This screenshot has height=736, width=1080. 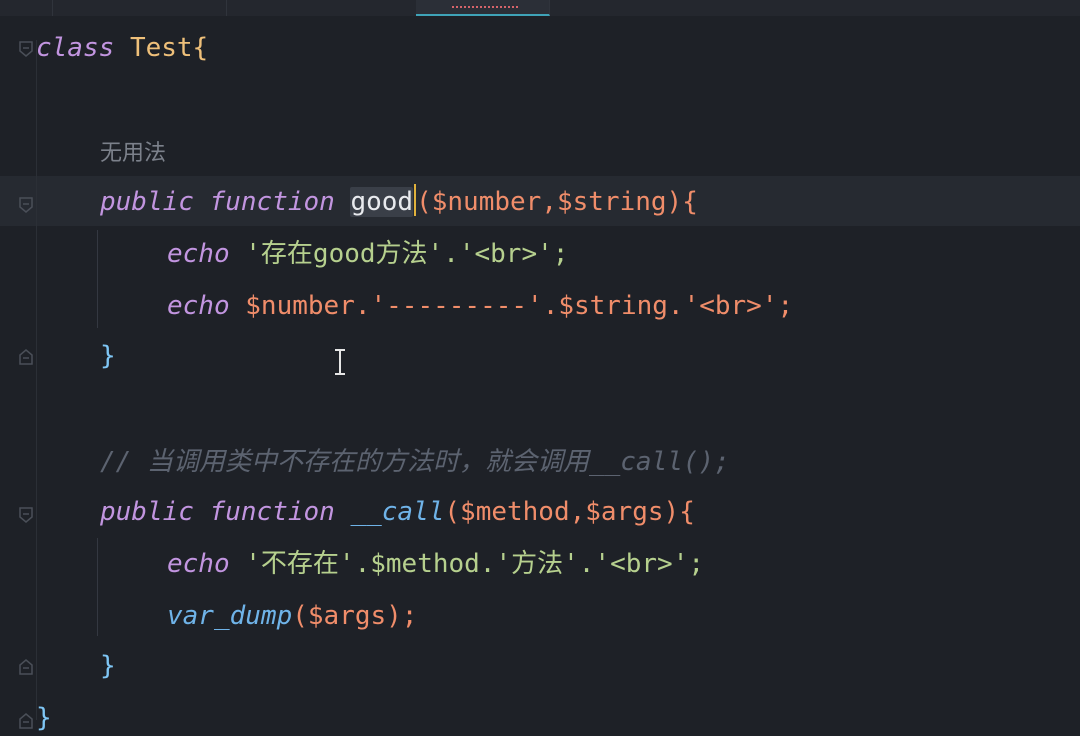 I want to click on string-expression: '不存在'.$method.'方法'.'<br>';, so click(x=466, y=564).